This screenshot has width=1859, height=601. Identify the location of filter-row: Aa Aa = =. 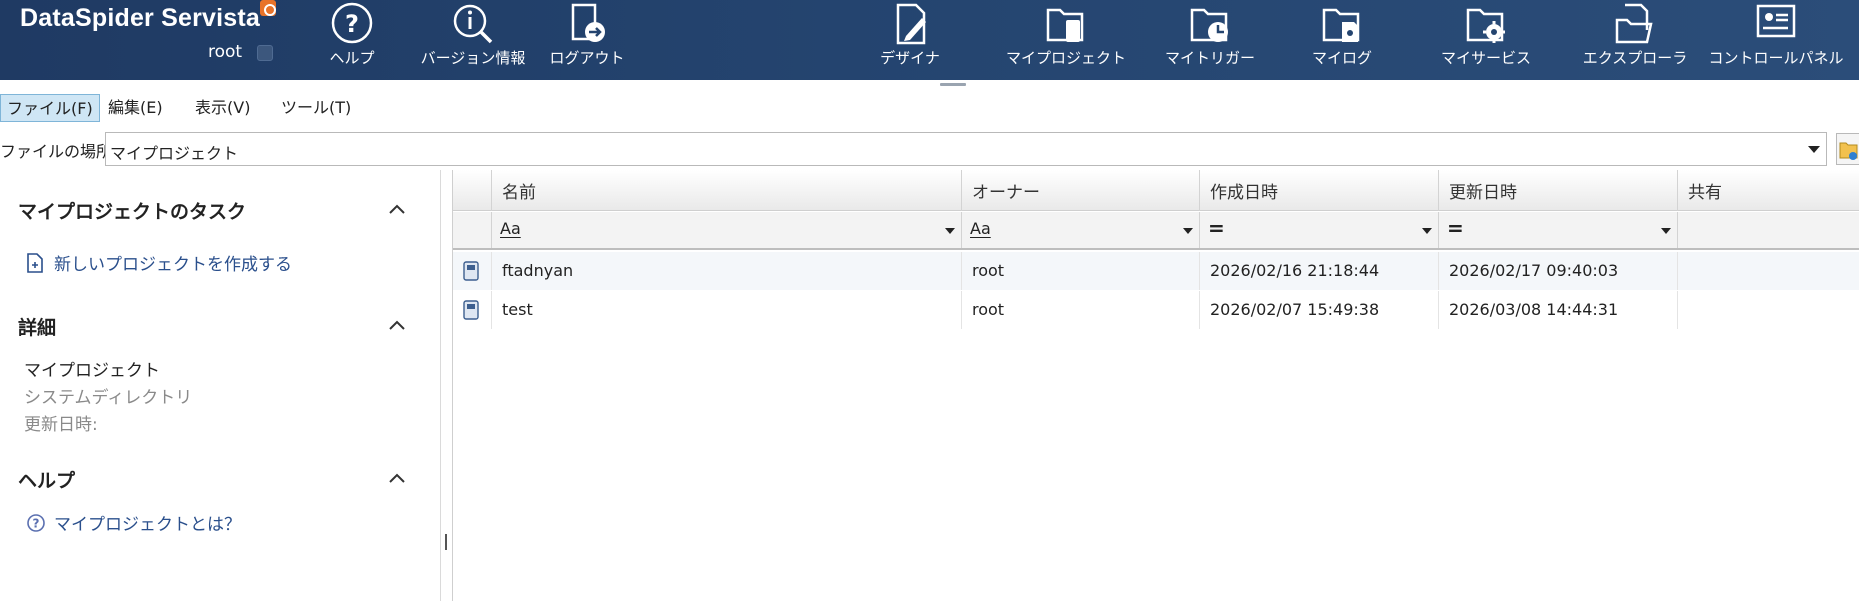
(1156, 231).